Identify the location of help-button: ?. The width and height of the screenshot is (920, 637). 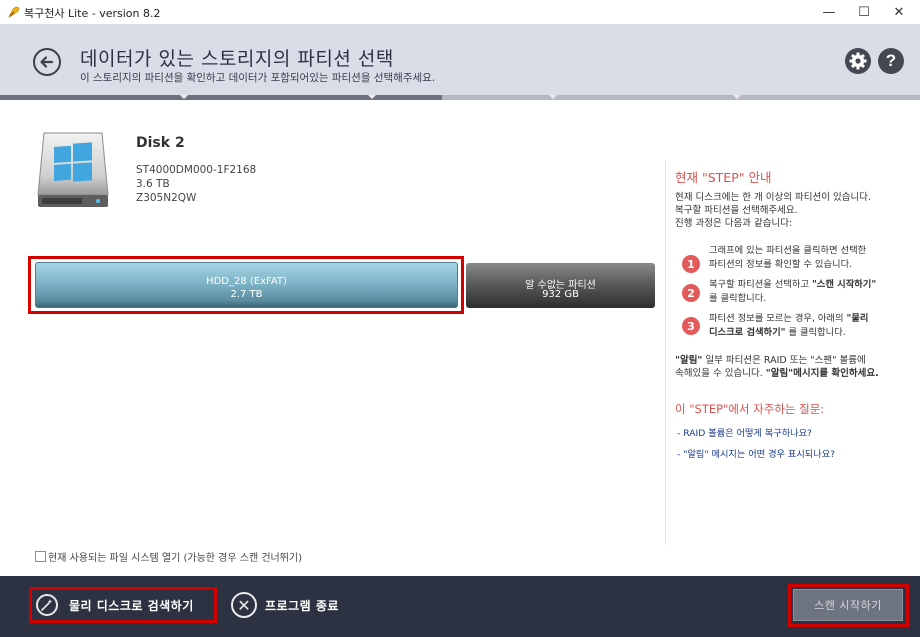
(891, 61).